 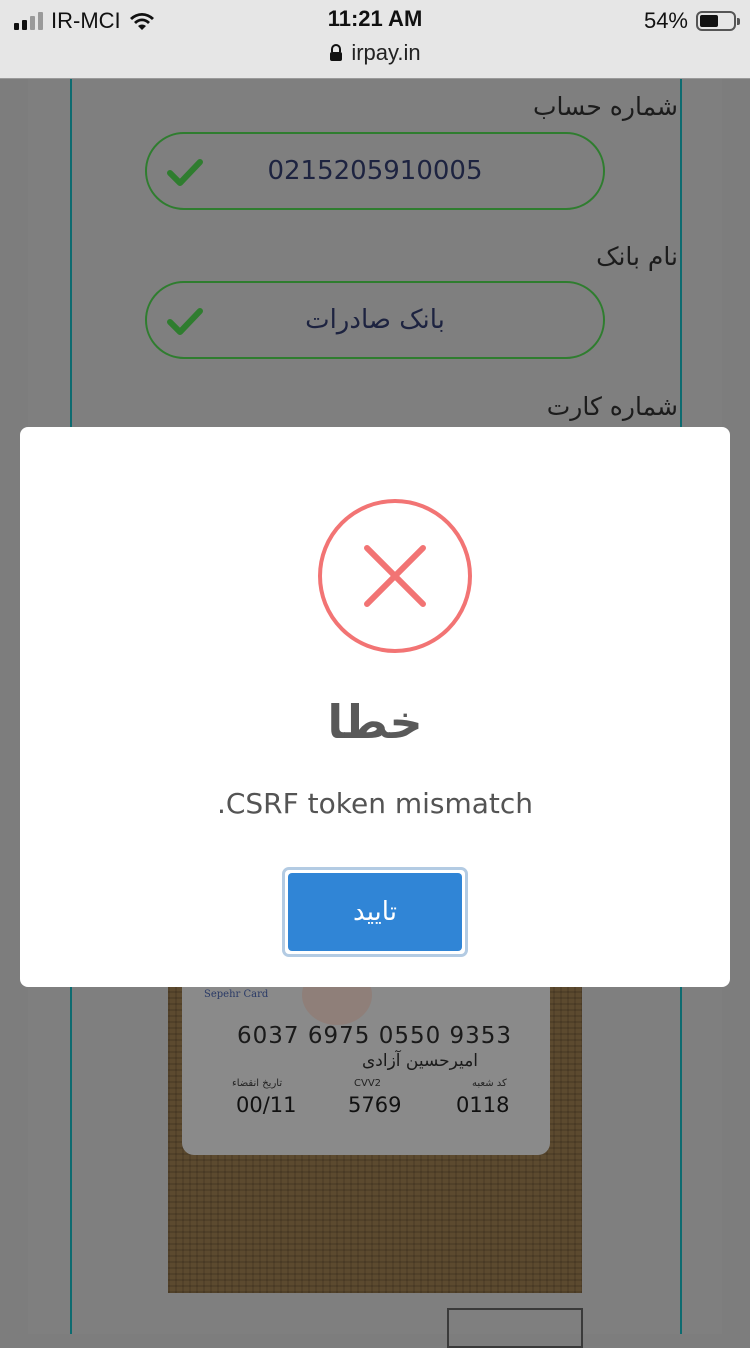 I want to click on card-brand: Sepehr Card, so click(x=236, y=994).